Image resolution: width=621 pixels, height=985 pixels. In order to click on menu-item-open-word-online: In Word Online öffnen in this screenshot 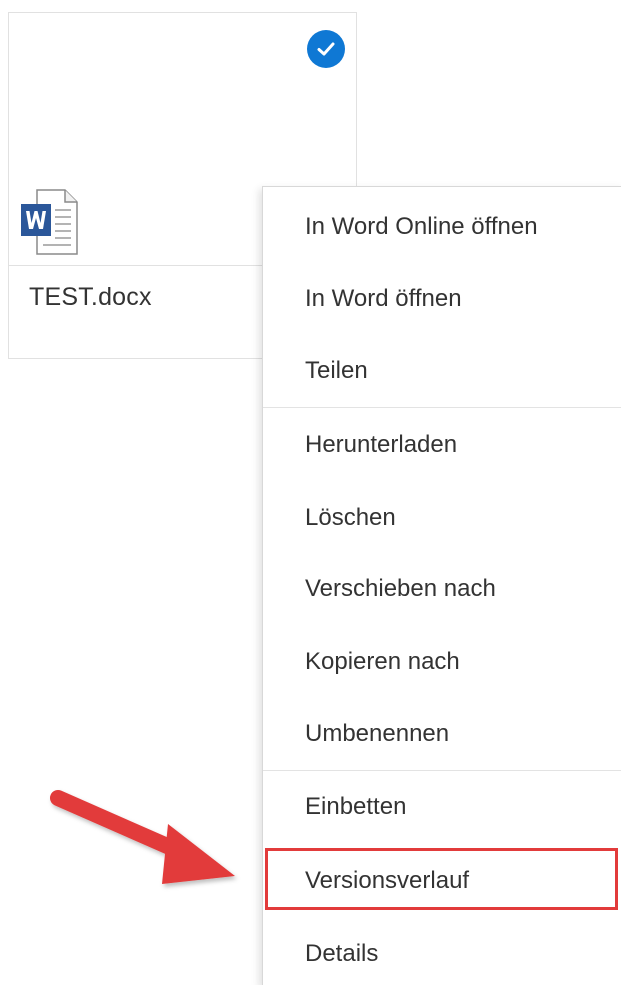, I will do `click(442, 227)`.